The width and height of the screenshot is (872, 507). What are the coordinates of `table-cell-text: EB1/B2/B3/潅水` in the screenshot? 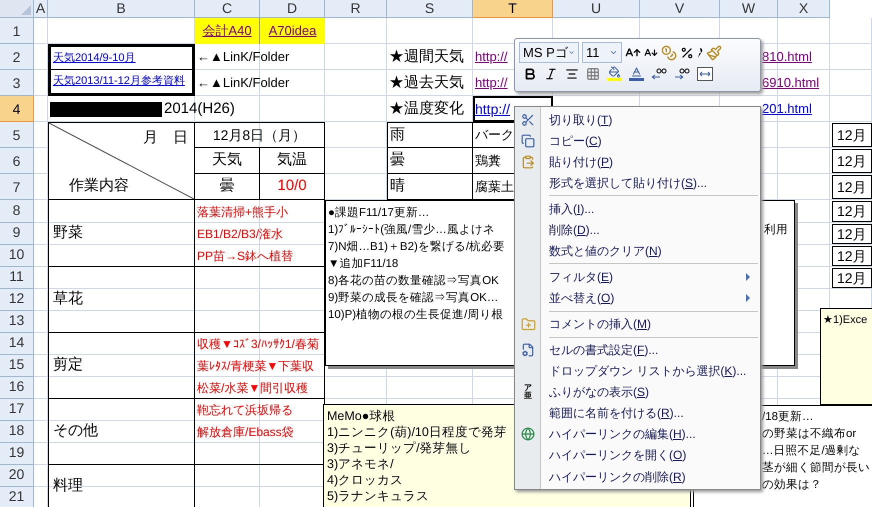 It's located at (240, 234).